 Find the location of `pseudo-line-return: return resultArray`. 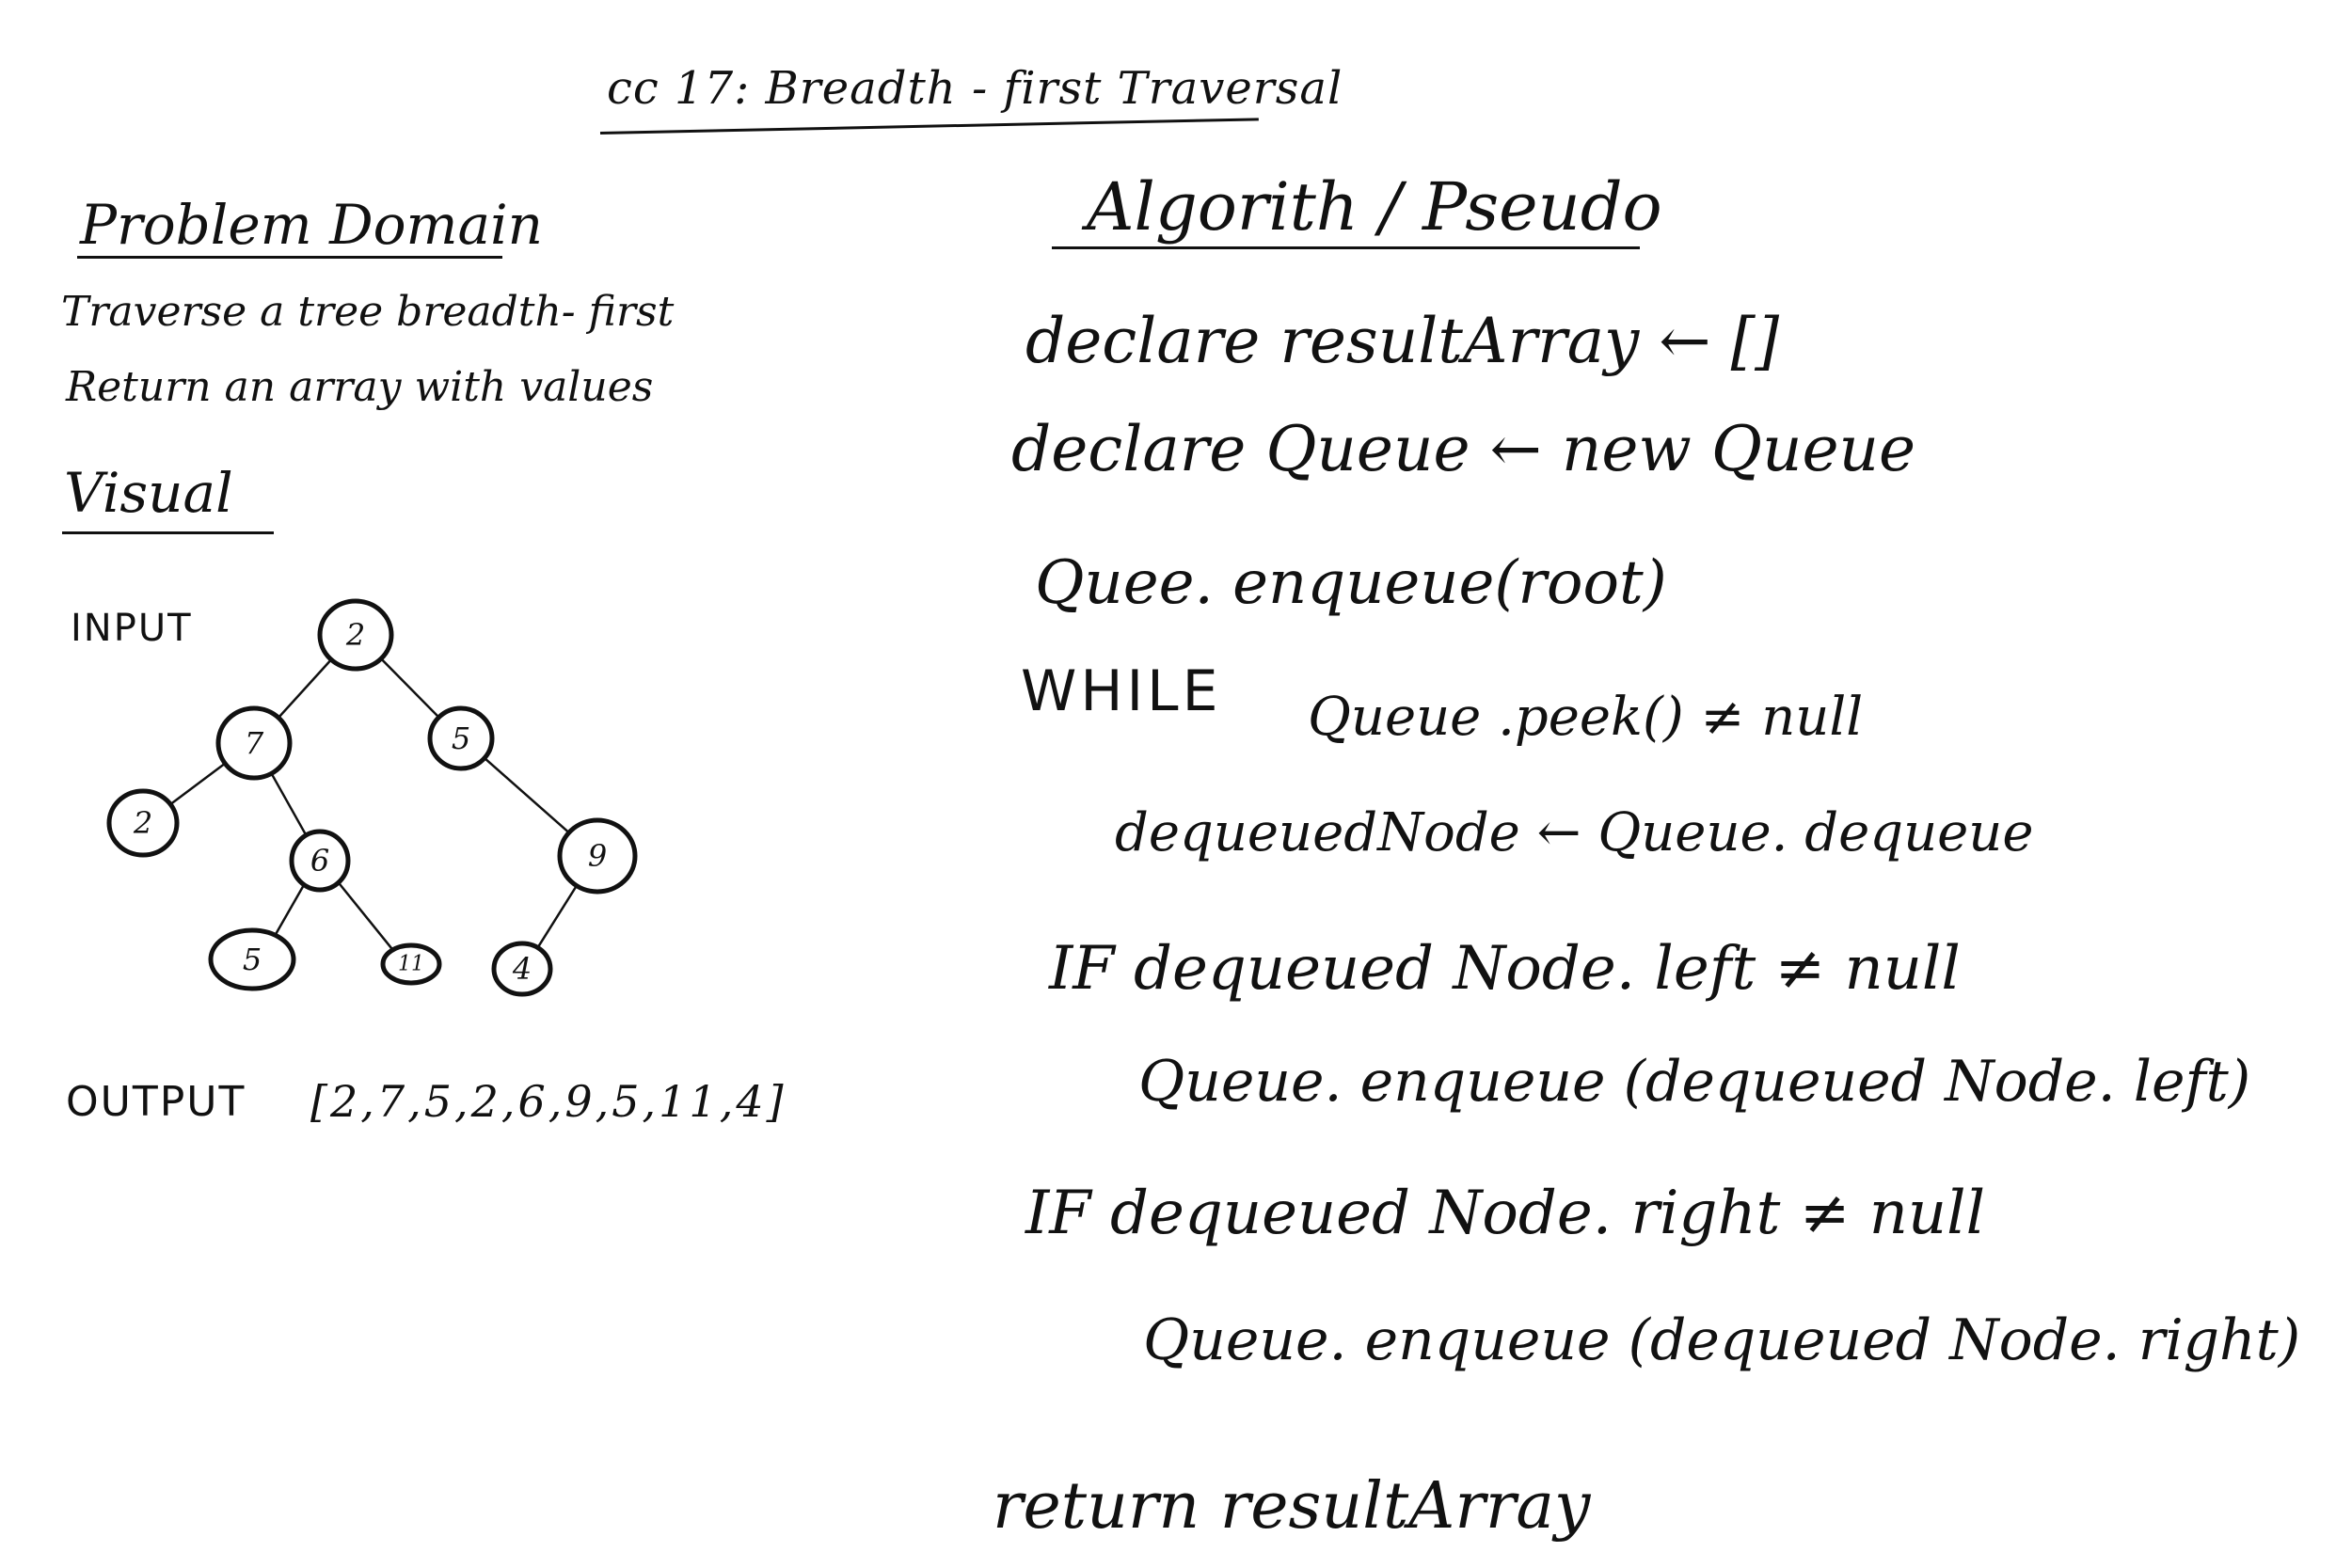

pseudo-line-return: return resultArray is located at coordinates (1292, 1506).